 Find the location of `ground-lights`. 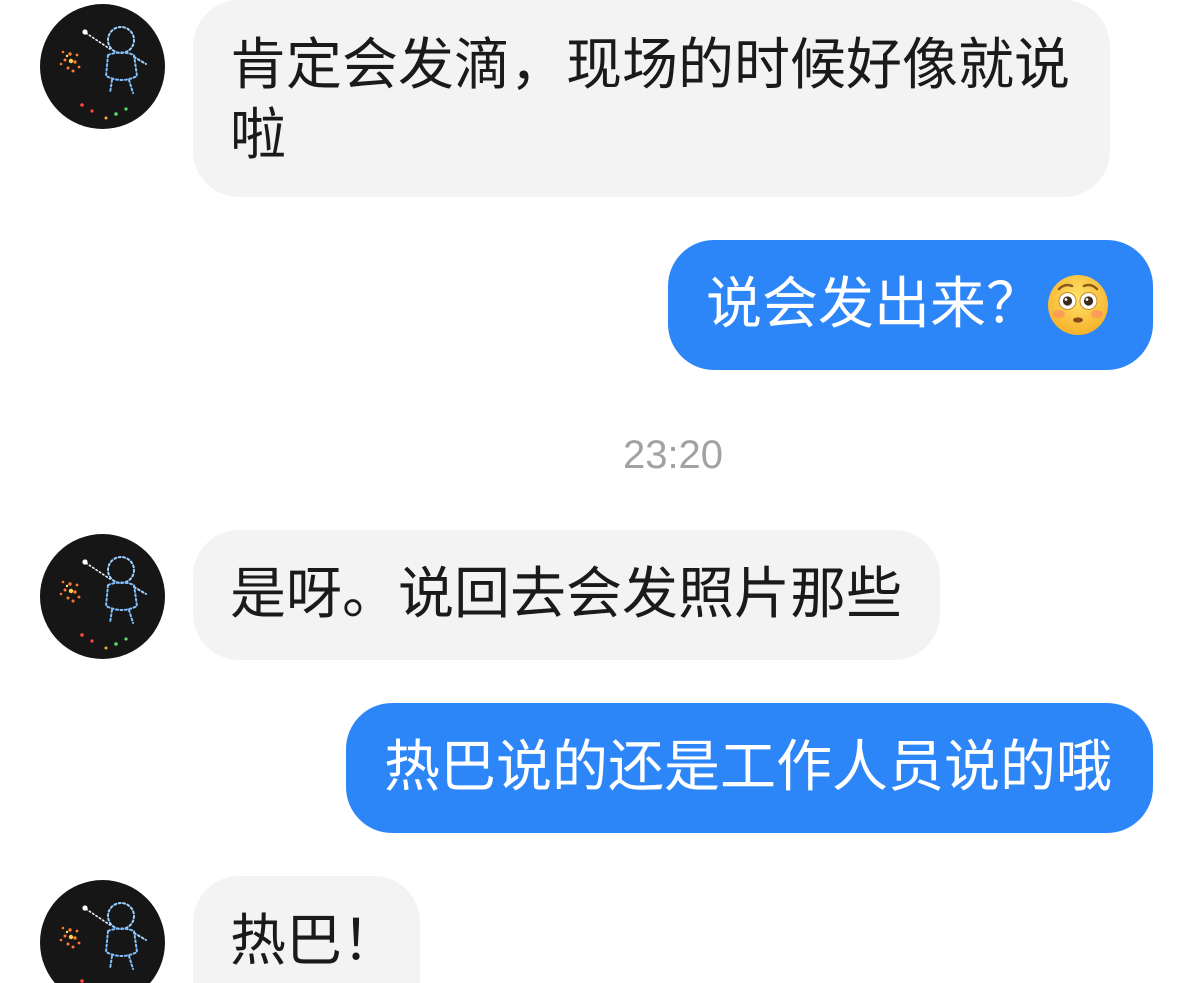

ground-lights is located at coordinates (82, 981).